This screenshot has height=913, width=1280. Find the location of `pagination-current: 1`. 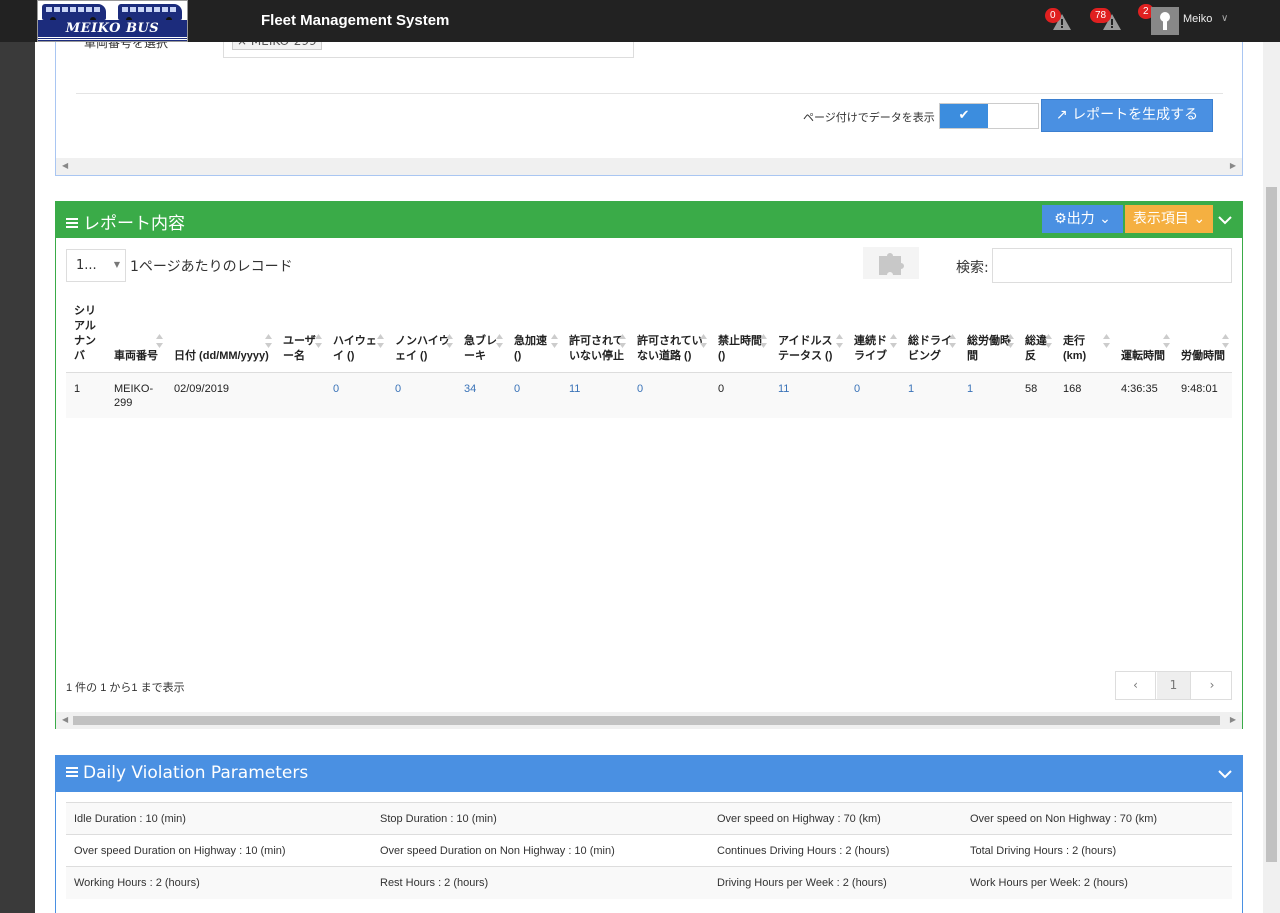

pagination-current: 1 is located at coordinates (1174, 685).